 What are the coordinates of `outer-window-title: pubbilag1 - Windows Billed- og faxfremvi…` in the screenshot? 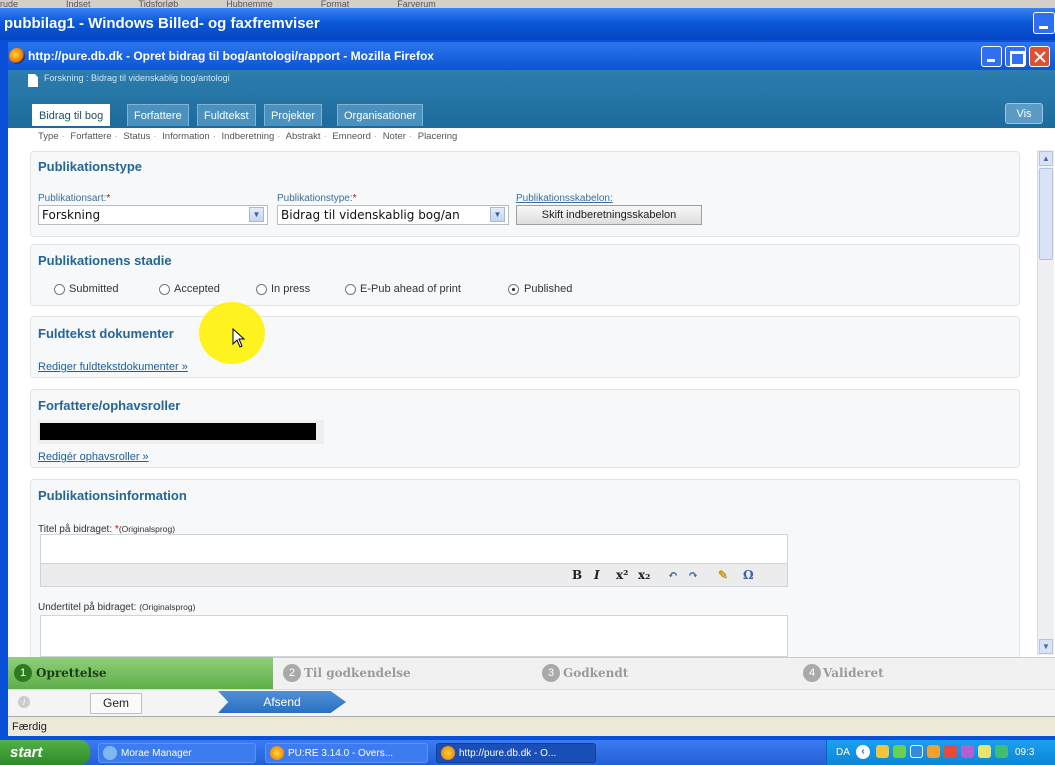 It's located at (527, 24).